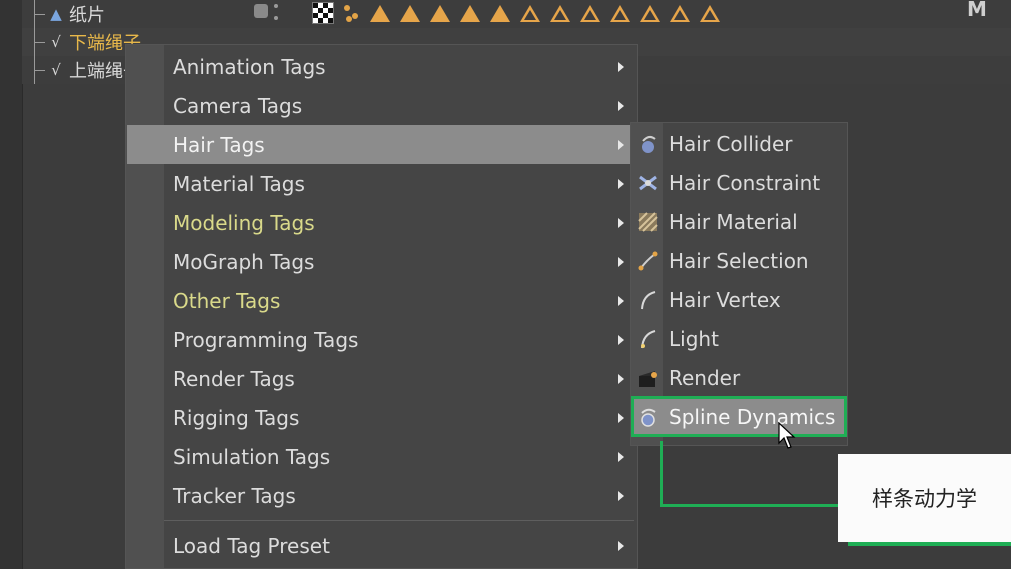 This screenshot has width=1011, height=569. What do you see at coordinates (381, 105) in the screenshot?
I see `menu-item-camera-tags: Camera Tags` at bounding box center [381, 105].